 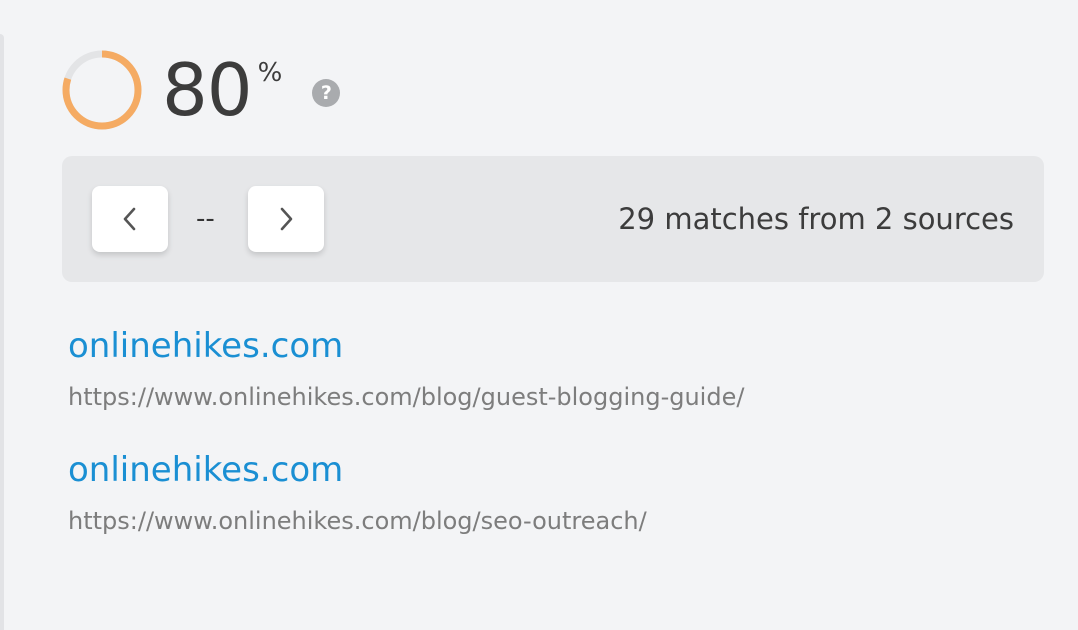 I want to click on score-value: 80, so click(x=207, y=90).